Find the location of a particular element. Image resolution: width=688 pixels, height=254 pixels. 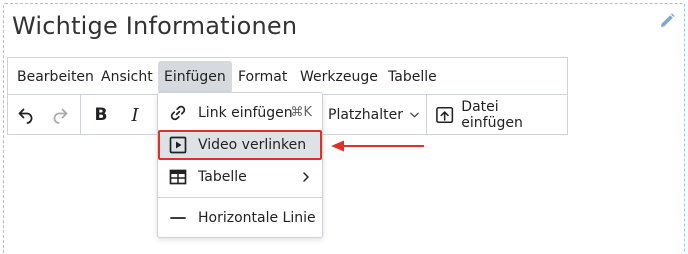

menu-item-label: Horizontale Linie is located at coordinates (257, 218).